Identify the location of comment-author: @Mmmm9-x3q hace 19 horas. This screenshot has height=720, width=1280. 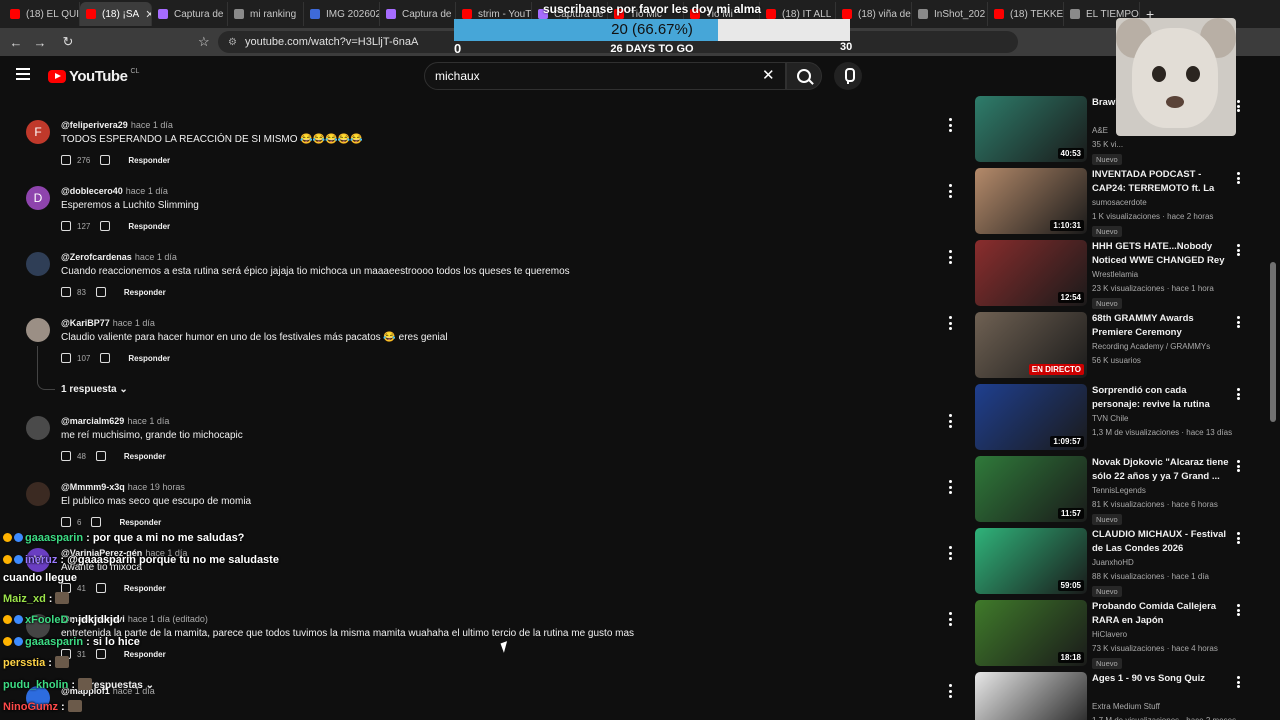
(123, 487).